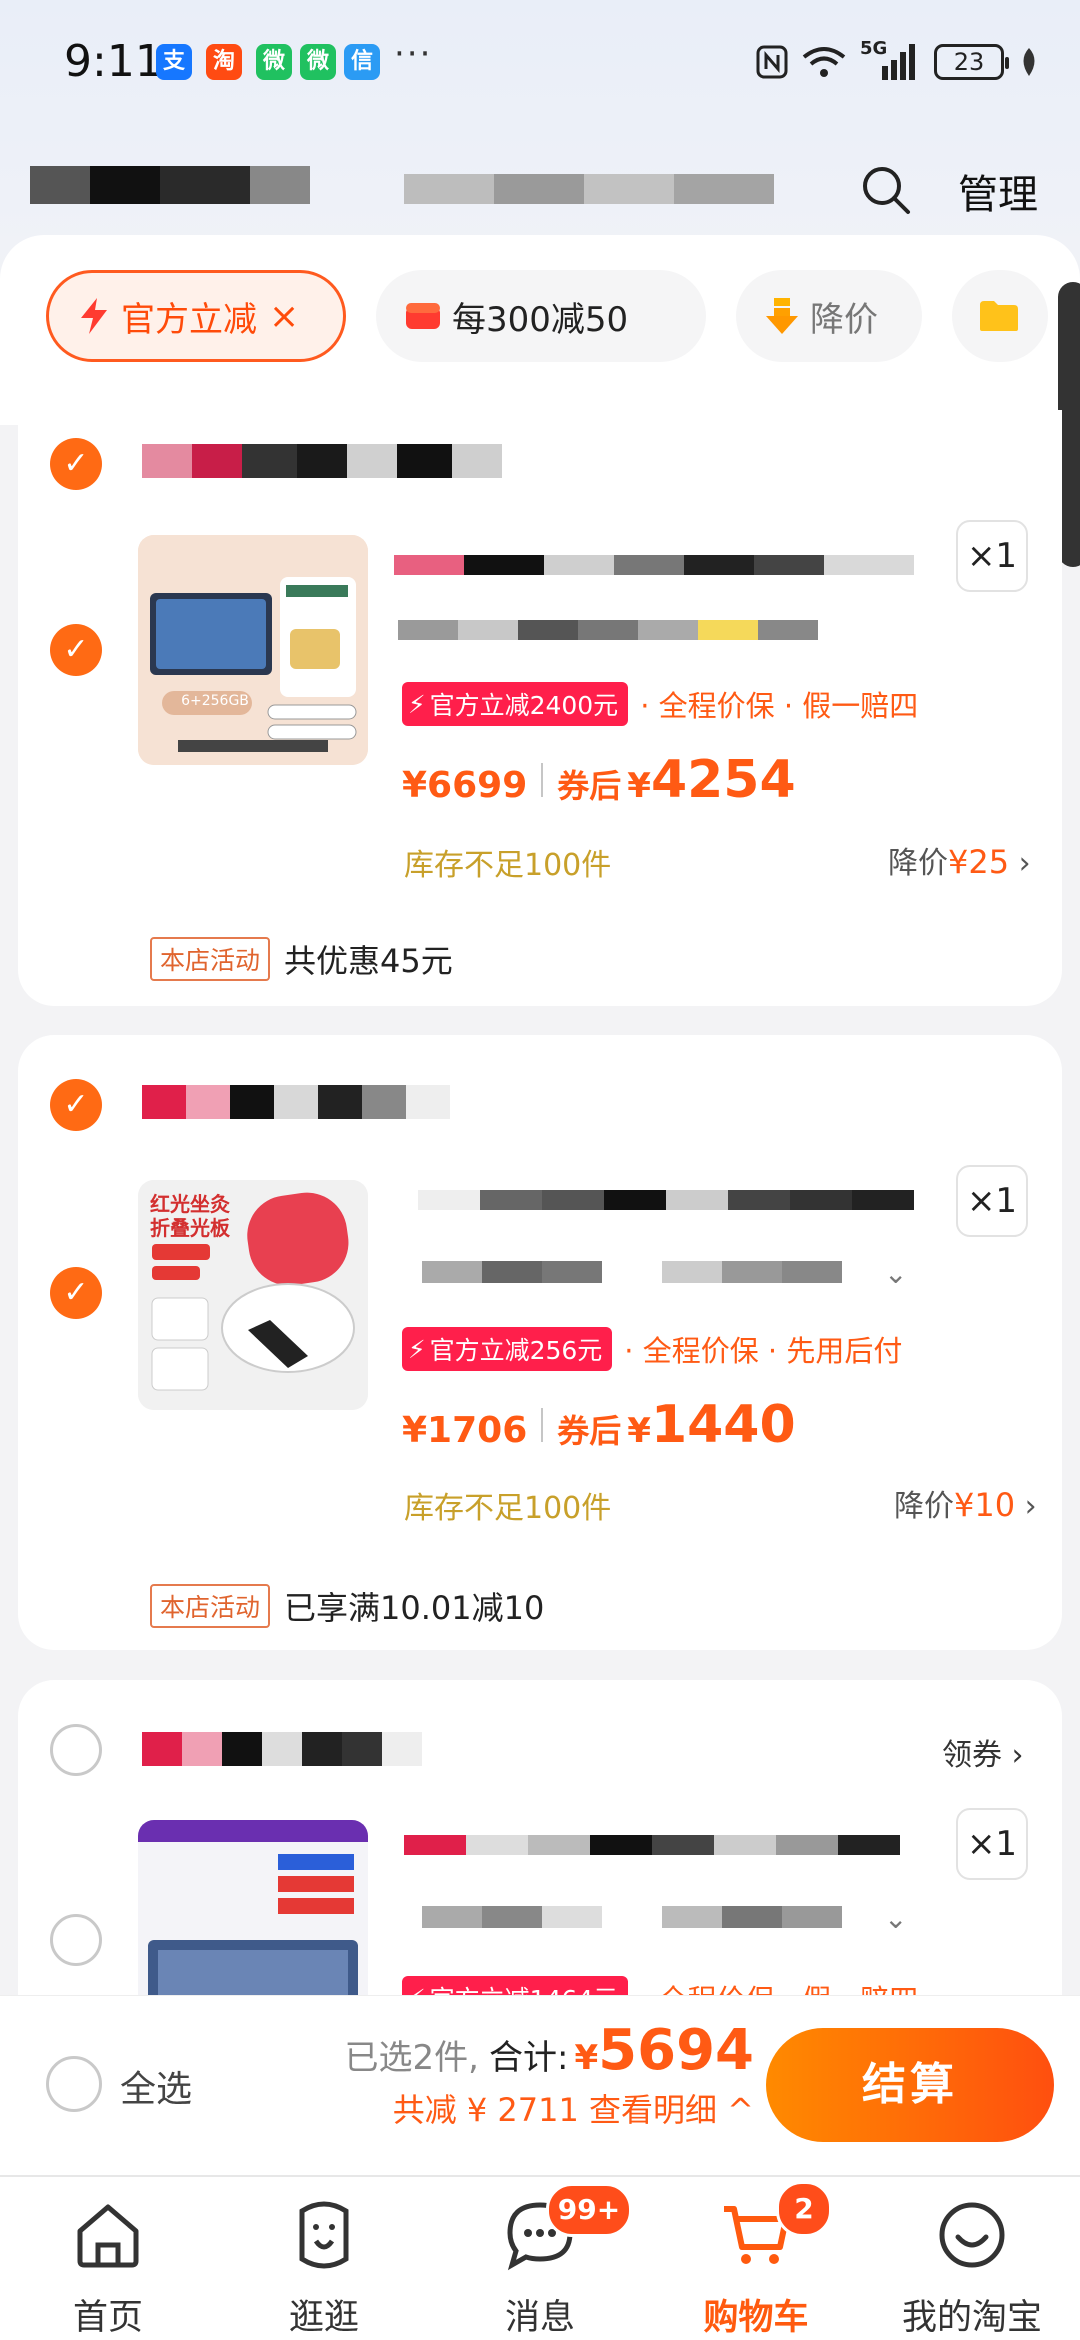 This screenshot has width=1080, height=2340. I want to click on discount-detail-link: 共减 ¥ 2711 查看明细 ^, so click(549, 2108).